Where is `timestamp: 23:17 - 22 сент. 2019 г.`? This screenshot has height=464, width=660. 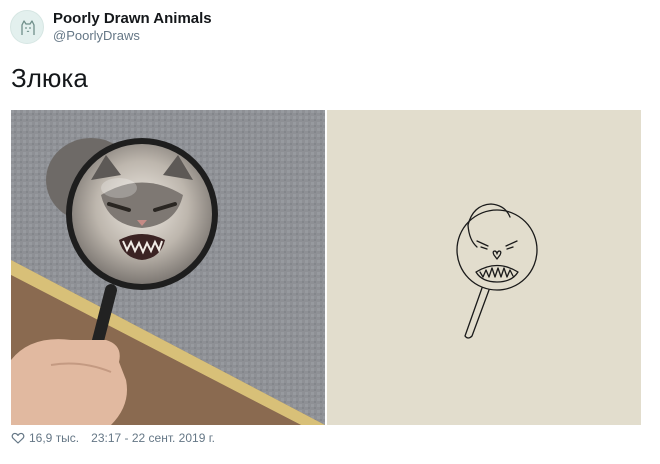
timestamp: 23:17 - 22 сент. 2019 г. is located at coordinates (153, 438).